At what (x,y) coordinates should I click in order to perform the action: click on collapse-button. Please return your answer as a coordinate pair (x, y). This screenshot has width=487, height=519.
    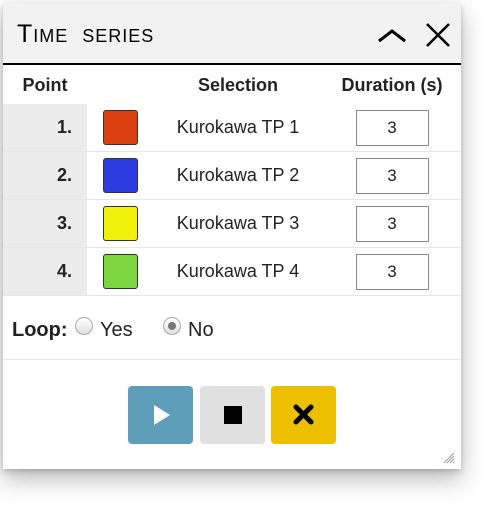
    Looking at the image, I should click on (392, 35).